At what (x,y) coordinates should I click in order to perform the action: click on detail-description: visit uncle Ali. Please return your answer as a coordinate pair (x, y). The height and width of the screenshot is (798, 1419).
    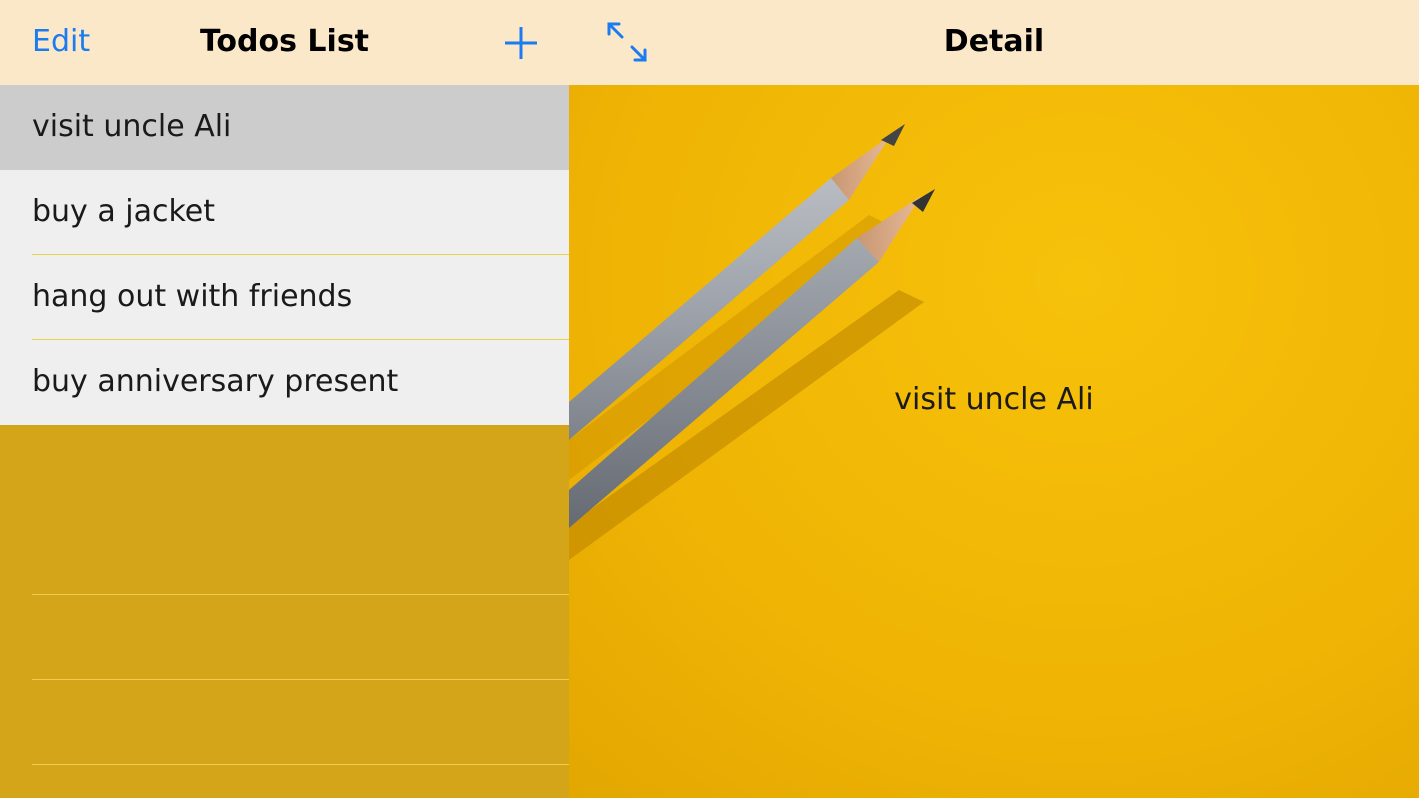
    Looking at the image, I should click on (994, 399).